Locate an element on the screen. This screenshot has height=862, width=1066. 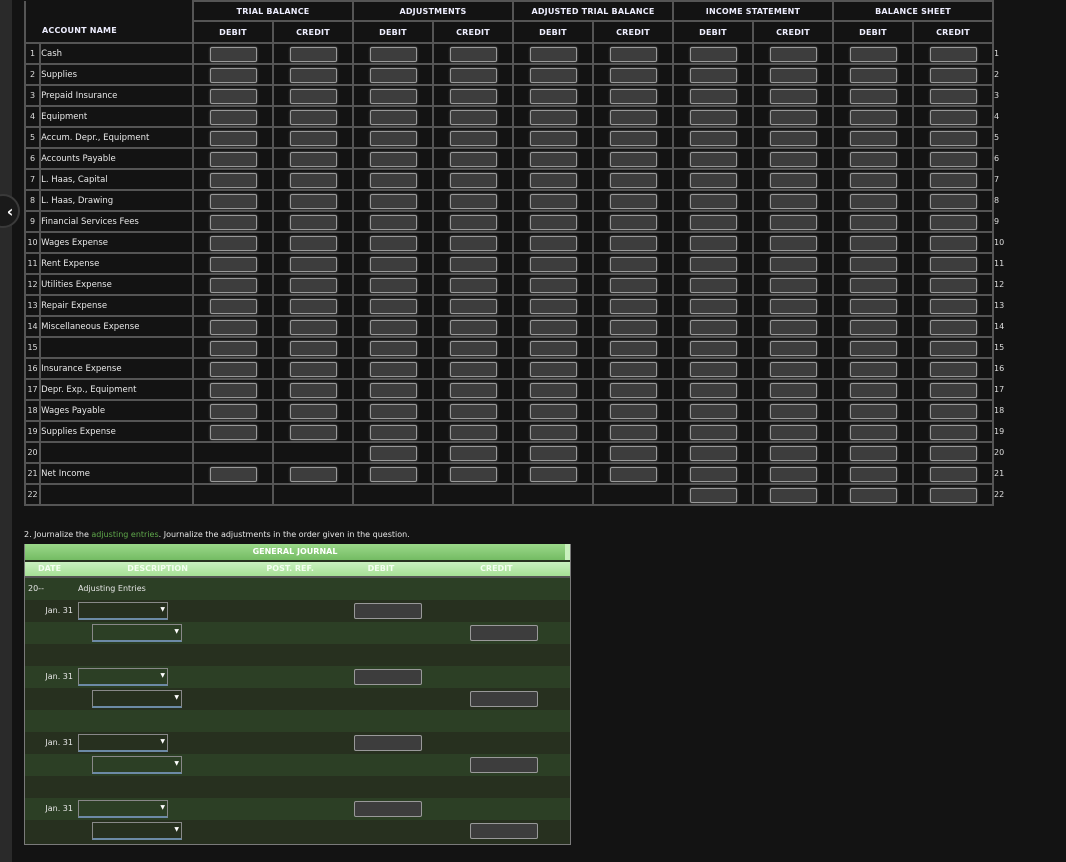
debit-amount-input is located at coordinates (388, 677).